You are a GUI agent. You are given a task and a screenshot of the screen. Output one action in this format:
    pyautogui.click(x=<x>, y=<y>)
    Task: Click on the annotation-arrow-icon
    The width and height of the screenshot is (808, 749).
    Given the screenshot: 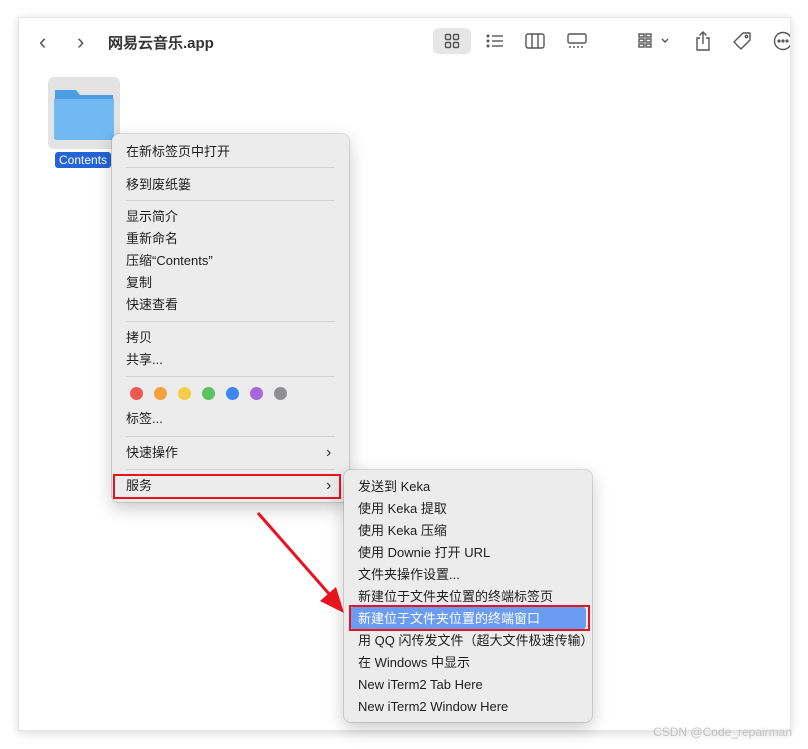 What is the action you would take?
    pyautogui.click(x=300, y=562)
    